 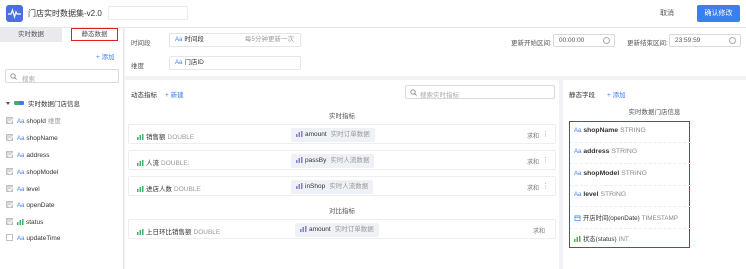 What do you see at coordinates (94, 34) in the screenshot?
I see `tab-static-data: 静态数据` at bounding box center [94, 34].